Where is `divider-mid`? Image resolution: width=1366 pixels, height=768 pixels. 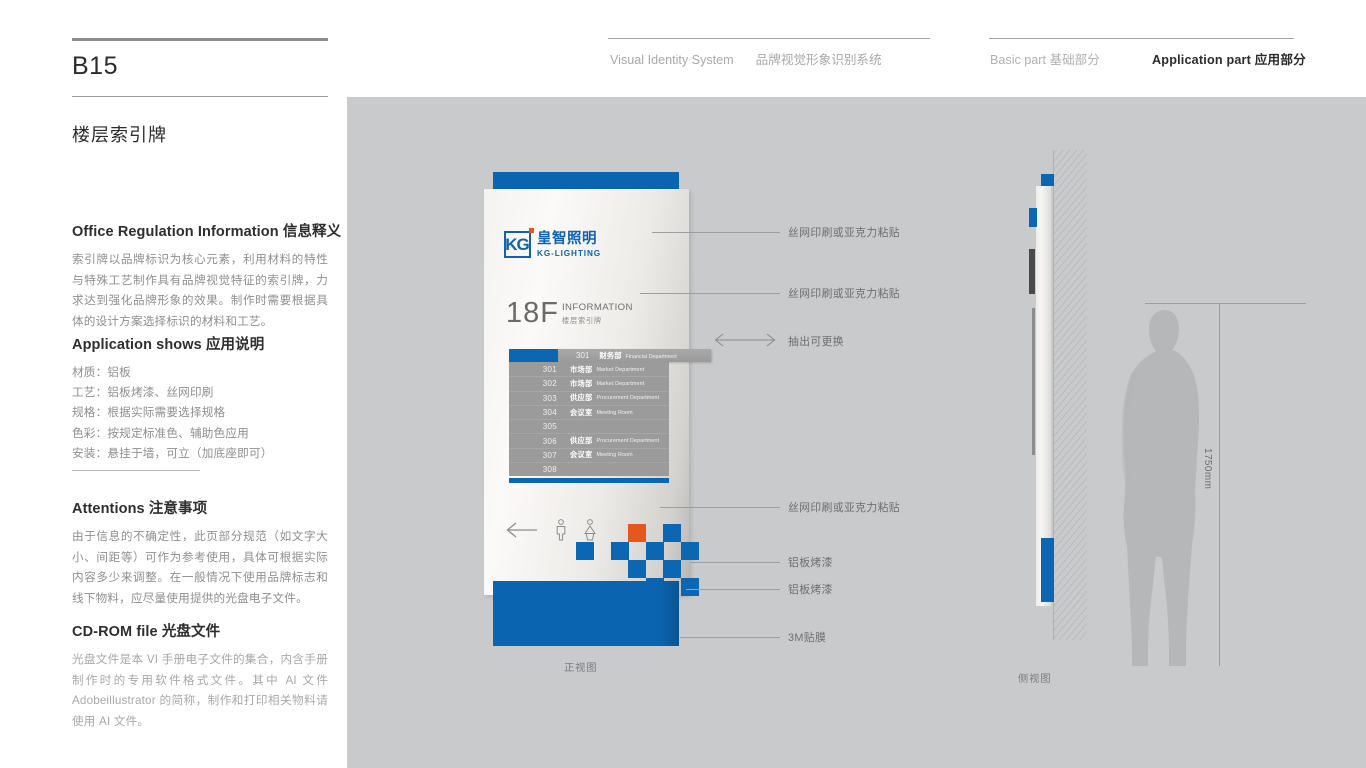 divider-mid is located at coordinates (200, 96).